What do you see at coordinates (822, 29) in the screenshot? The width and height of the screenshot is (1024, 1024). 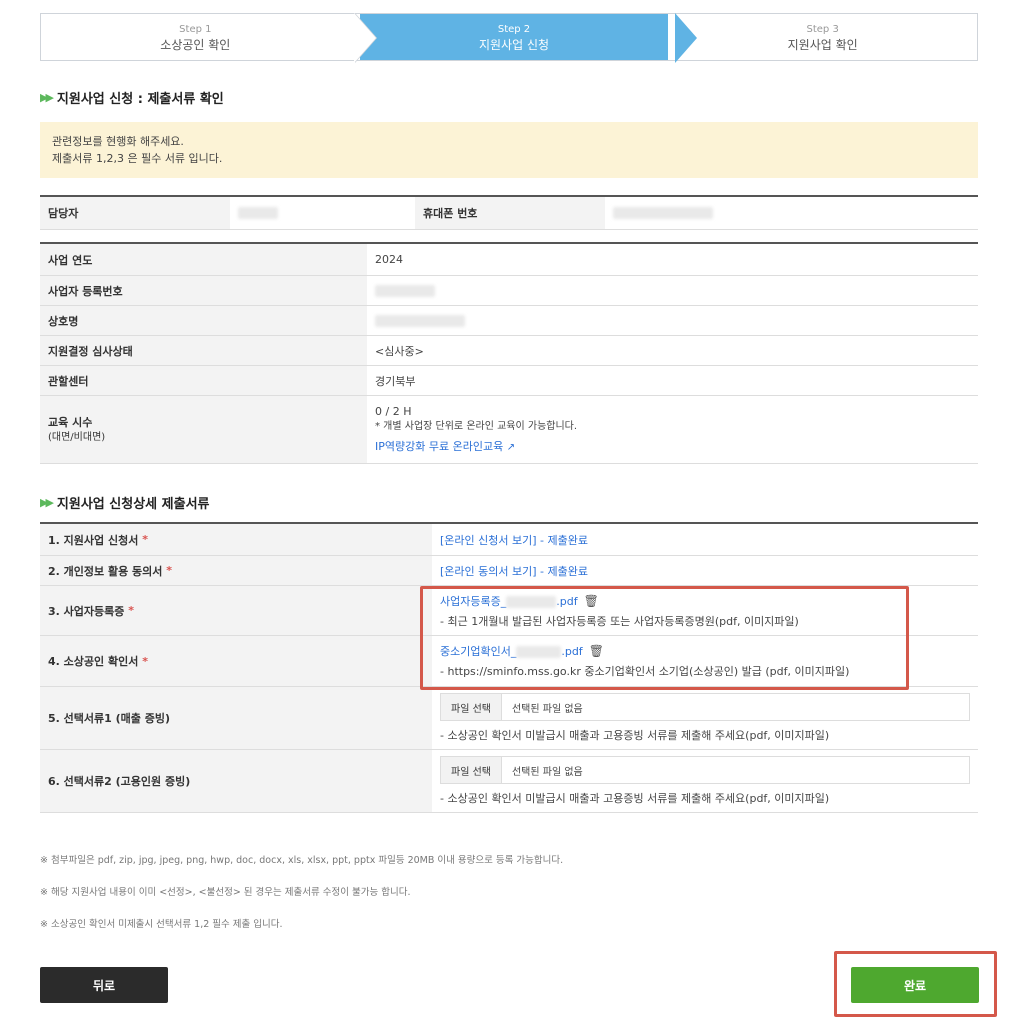 I see `step-3-num: Step 3` at bounding box center [822, 29].